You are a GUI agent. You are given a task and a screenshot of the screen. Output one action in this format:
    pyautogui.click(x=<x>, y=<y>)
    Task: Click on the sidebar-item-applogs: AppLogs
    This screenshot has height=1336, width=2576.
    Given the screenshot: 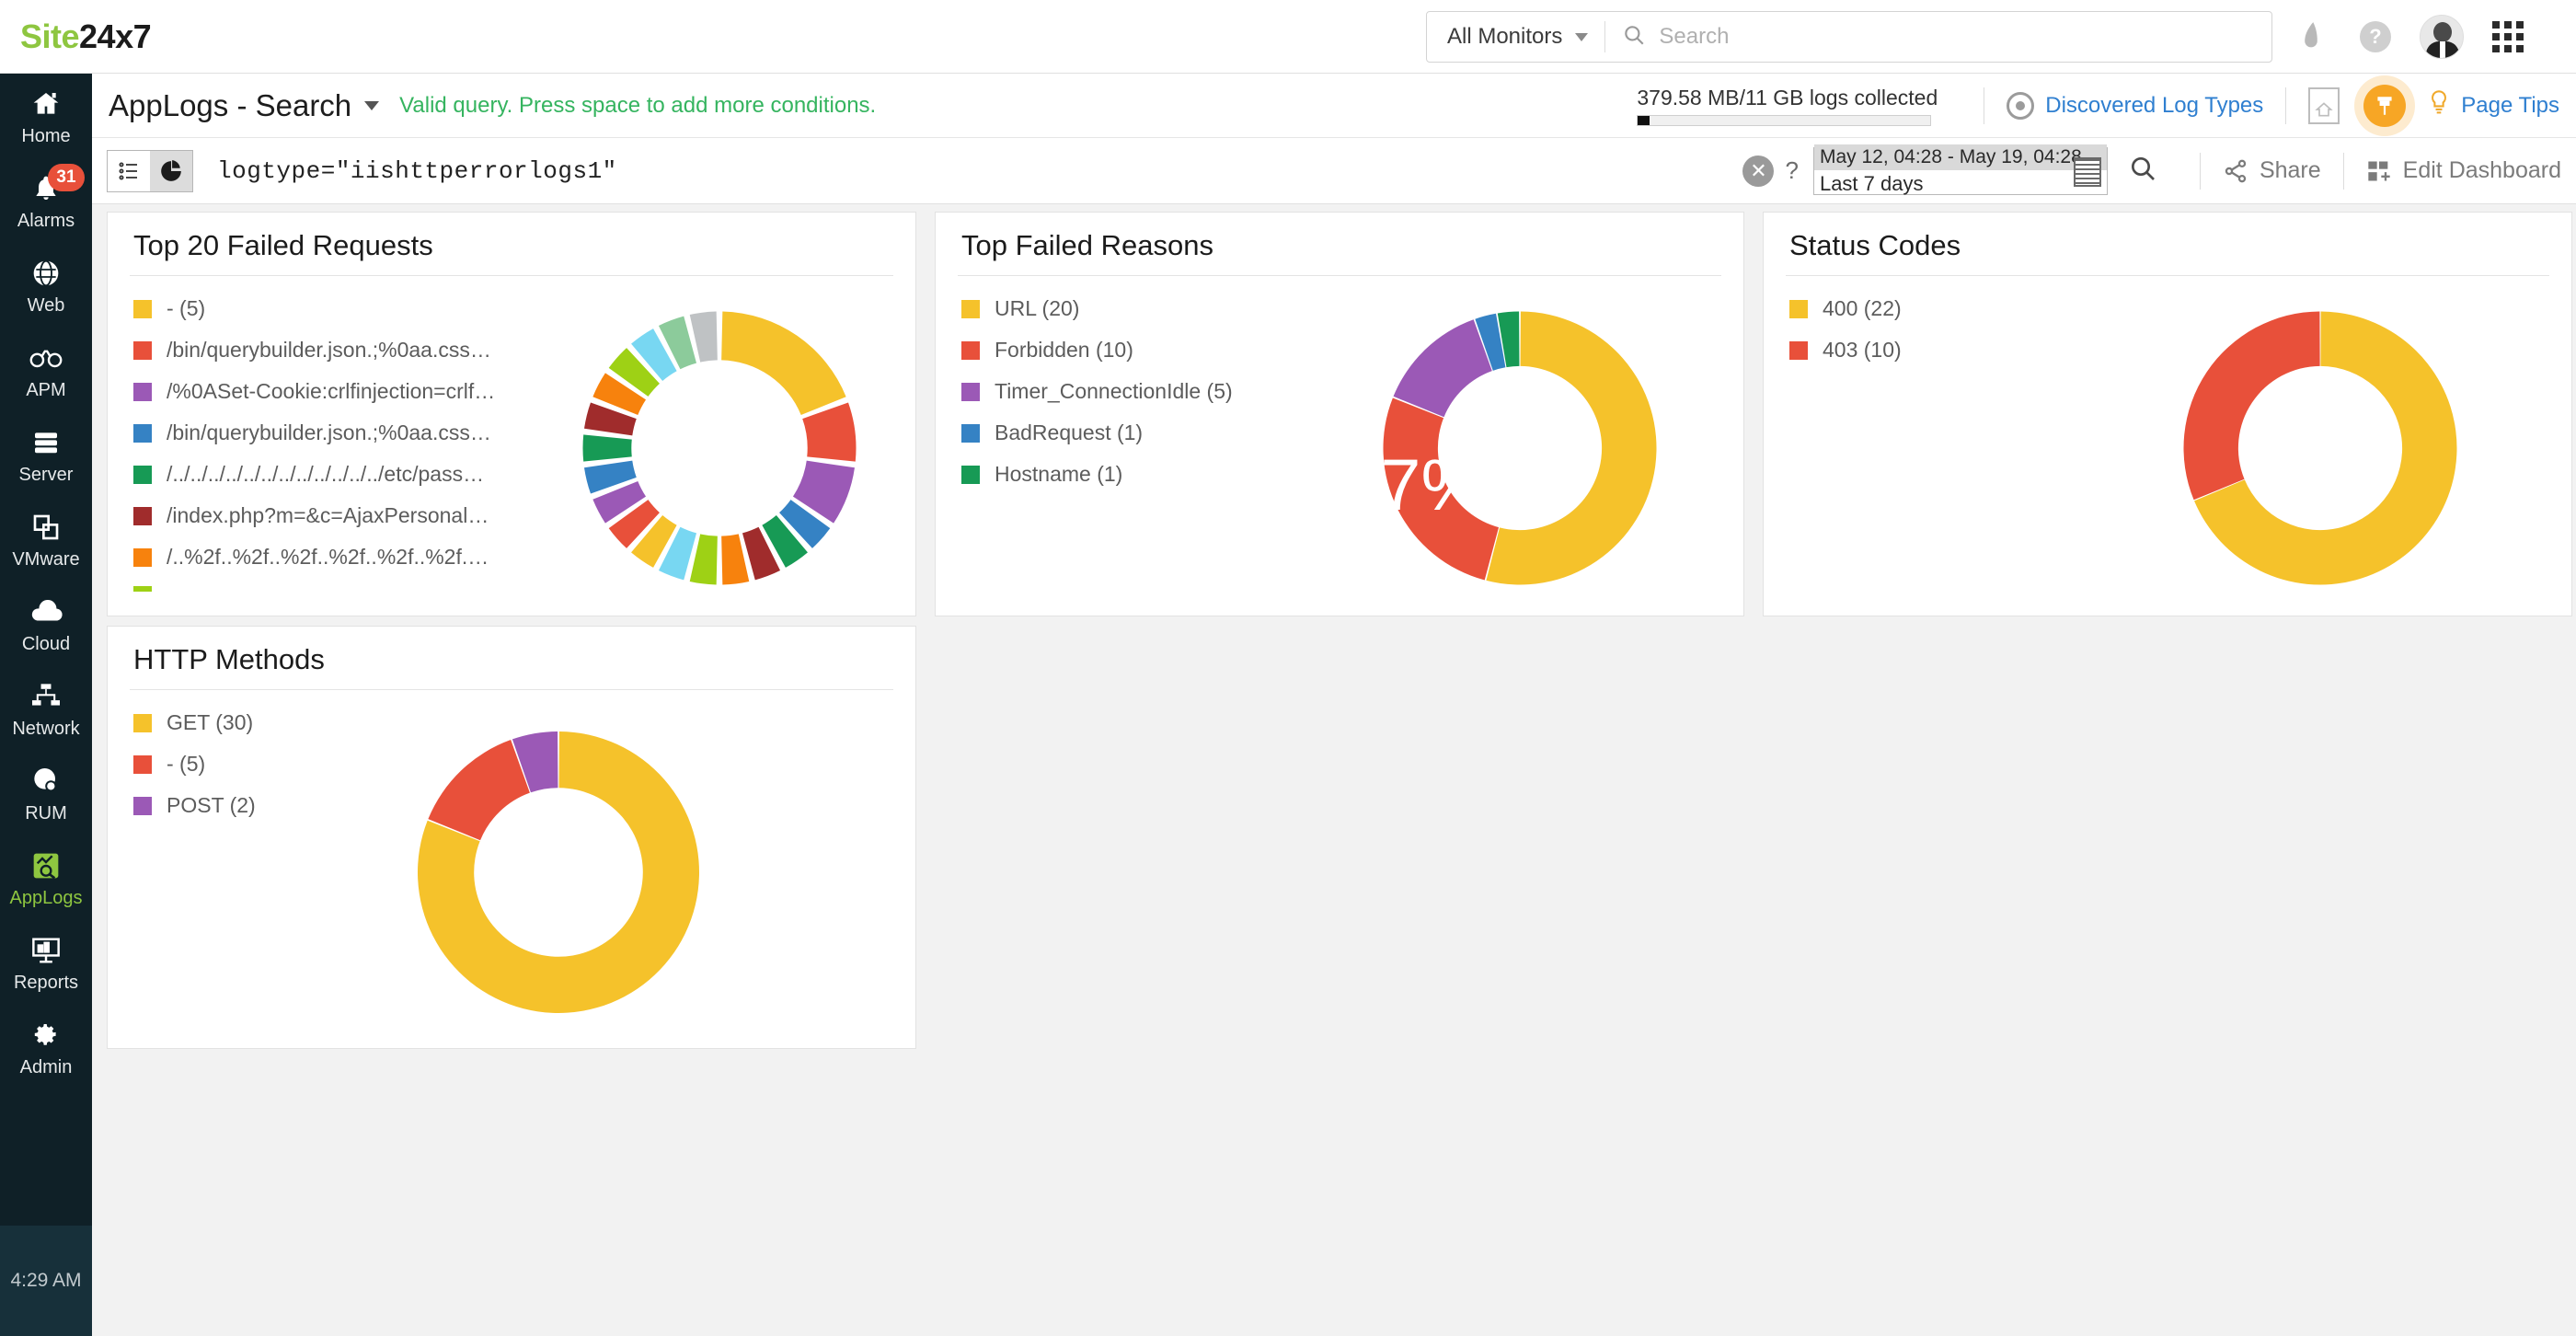 What is the action you would take?
    pyautogui.click(x=46, y=877)
    